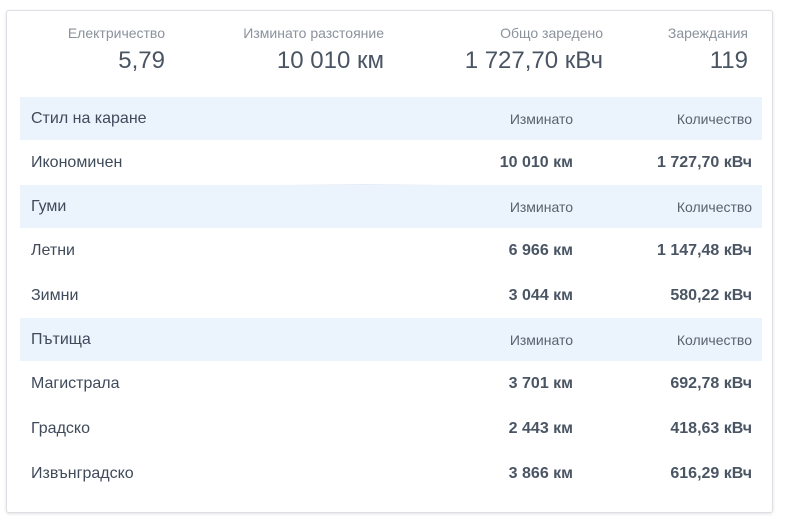 This screenshot has width=787, height=524. What do you see at coordinates (89, 118) in the screenshot?
I see `section-title: Стил на каране` at bounding box center [89, 118].